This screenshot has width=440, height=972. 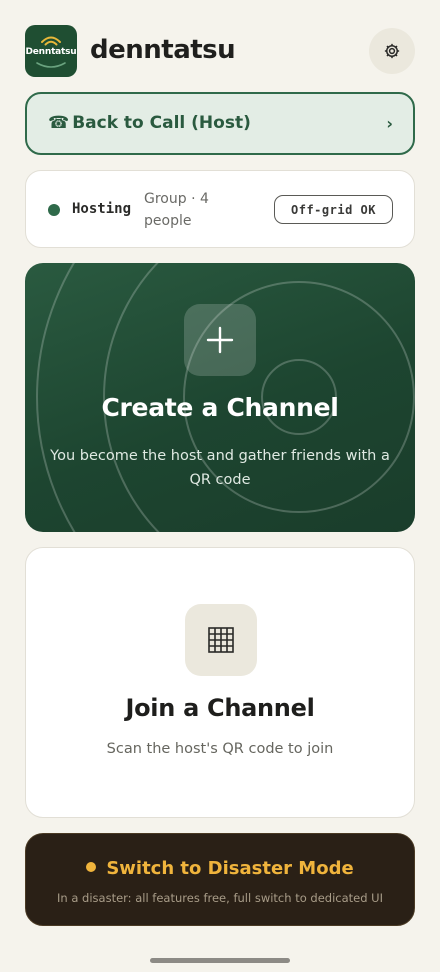 I want to click on qr-tile, so click(x=221, y=640).